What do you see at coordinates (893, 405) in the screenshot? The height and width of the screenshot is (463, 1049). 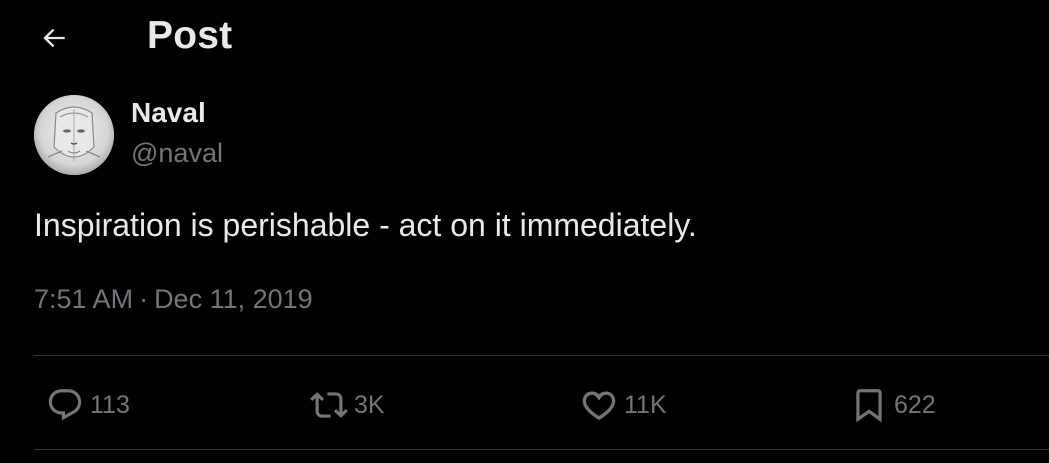 I see `bookmark-button: 622` at bounding box center [893, 405].